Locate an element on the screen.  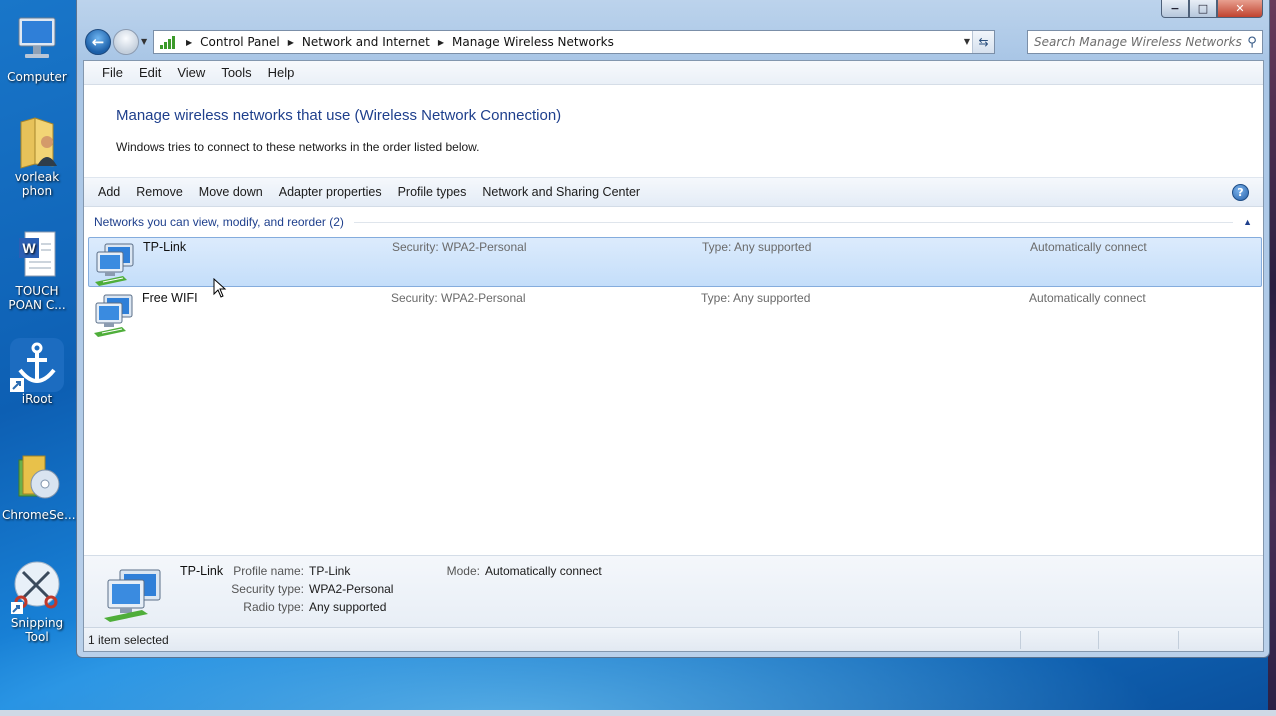
profile-name-value: TP-Link is located at coordinates (330, 571).